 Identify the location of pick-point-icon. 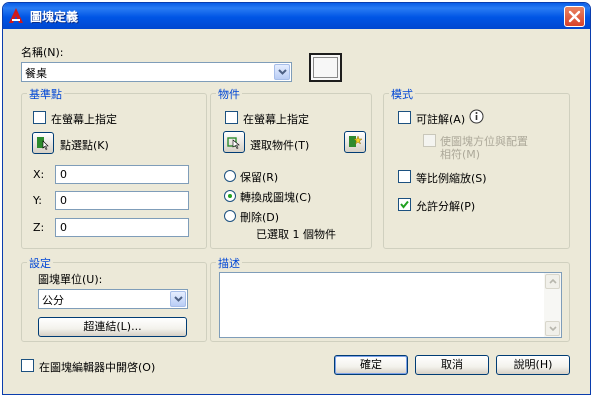
(43, 143).